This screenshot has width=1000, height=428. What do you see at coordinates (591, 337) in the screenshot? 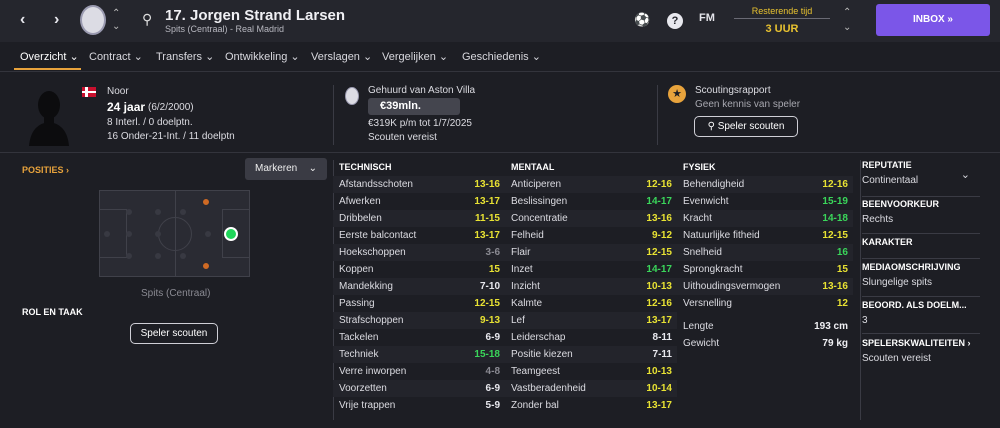
I see `attribute-row: Leiderschap 8-11` at bounding box center [591, 337].